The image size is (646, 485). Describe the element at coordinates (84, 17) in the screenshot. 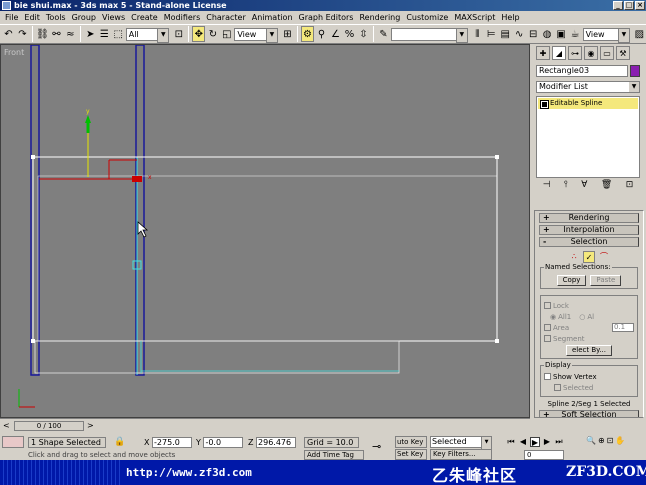

I see `menu-group: Group` at that location.